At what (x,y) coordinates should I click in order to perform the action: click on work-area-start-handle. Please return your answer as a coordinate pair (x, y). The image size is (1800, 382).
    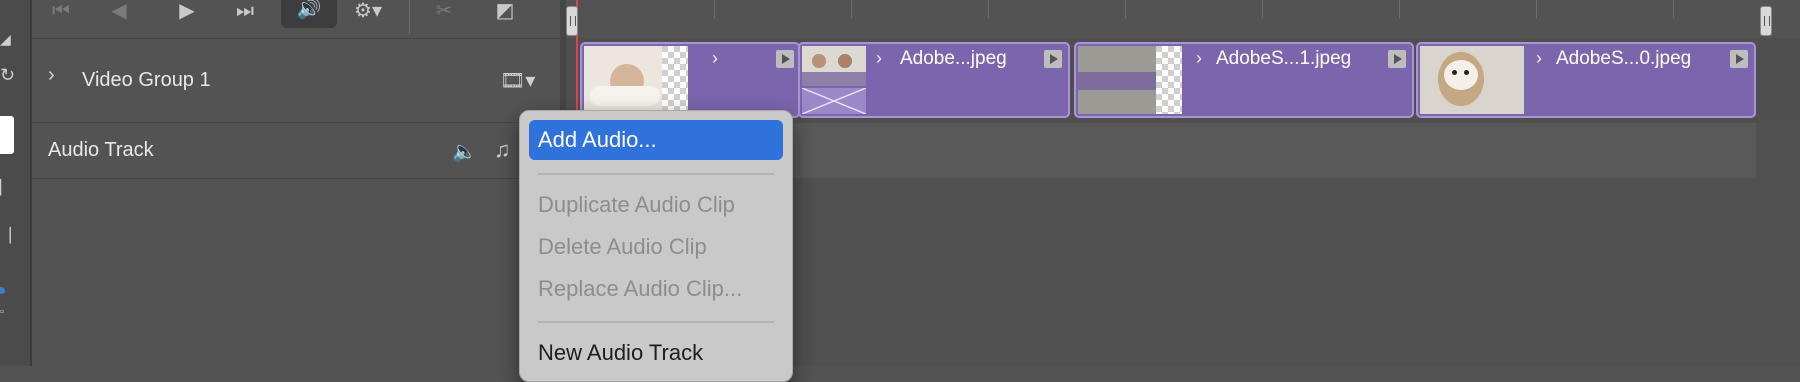
    Looking at the image, I should click on (572, 21).